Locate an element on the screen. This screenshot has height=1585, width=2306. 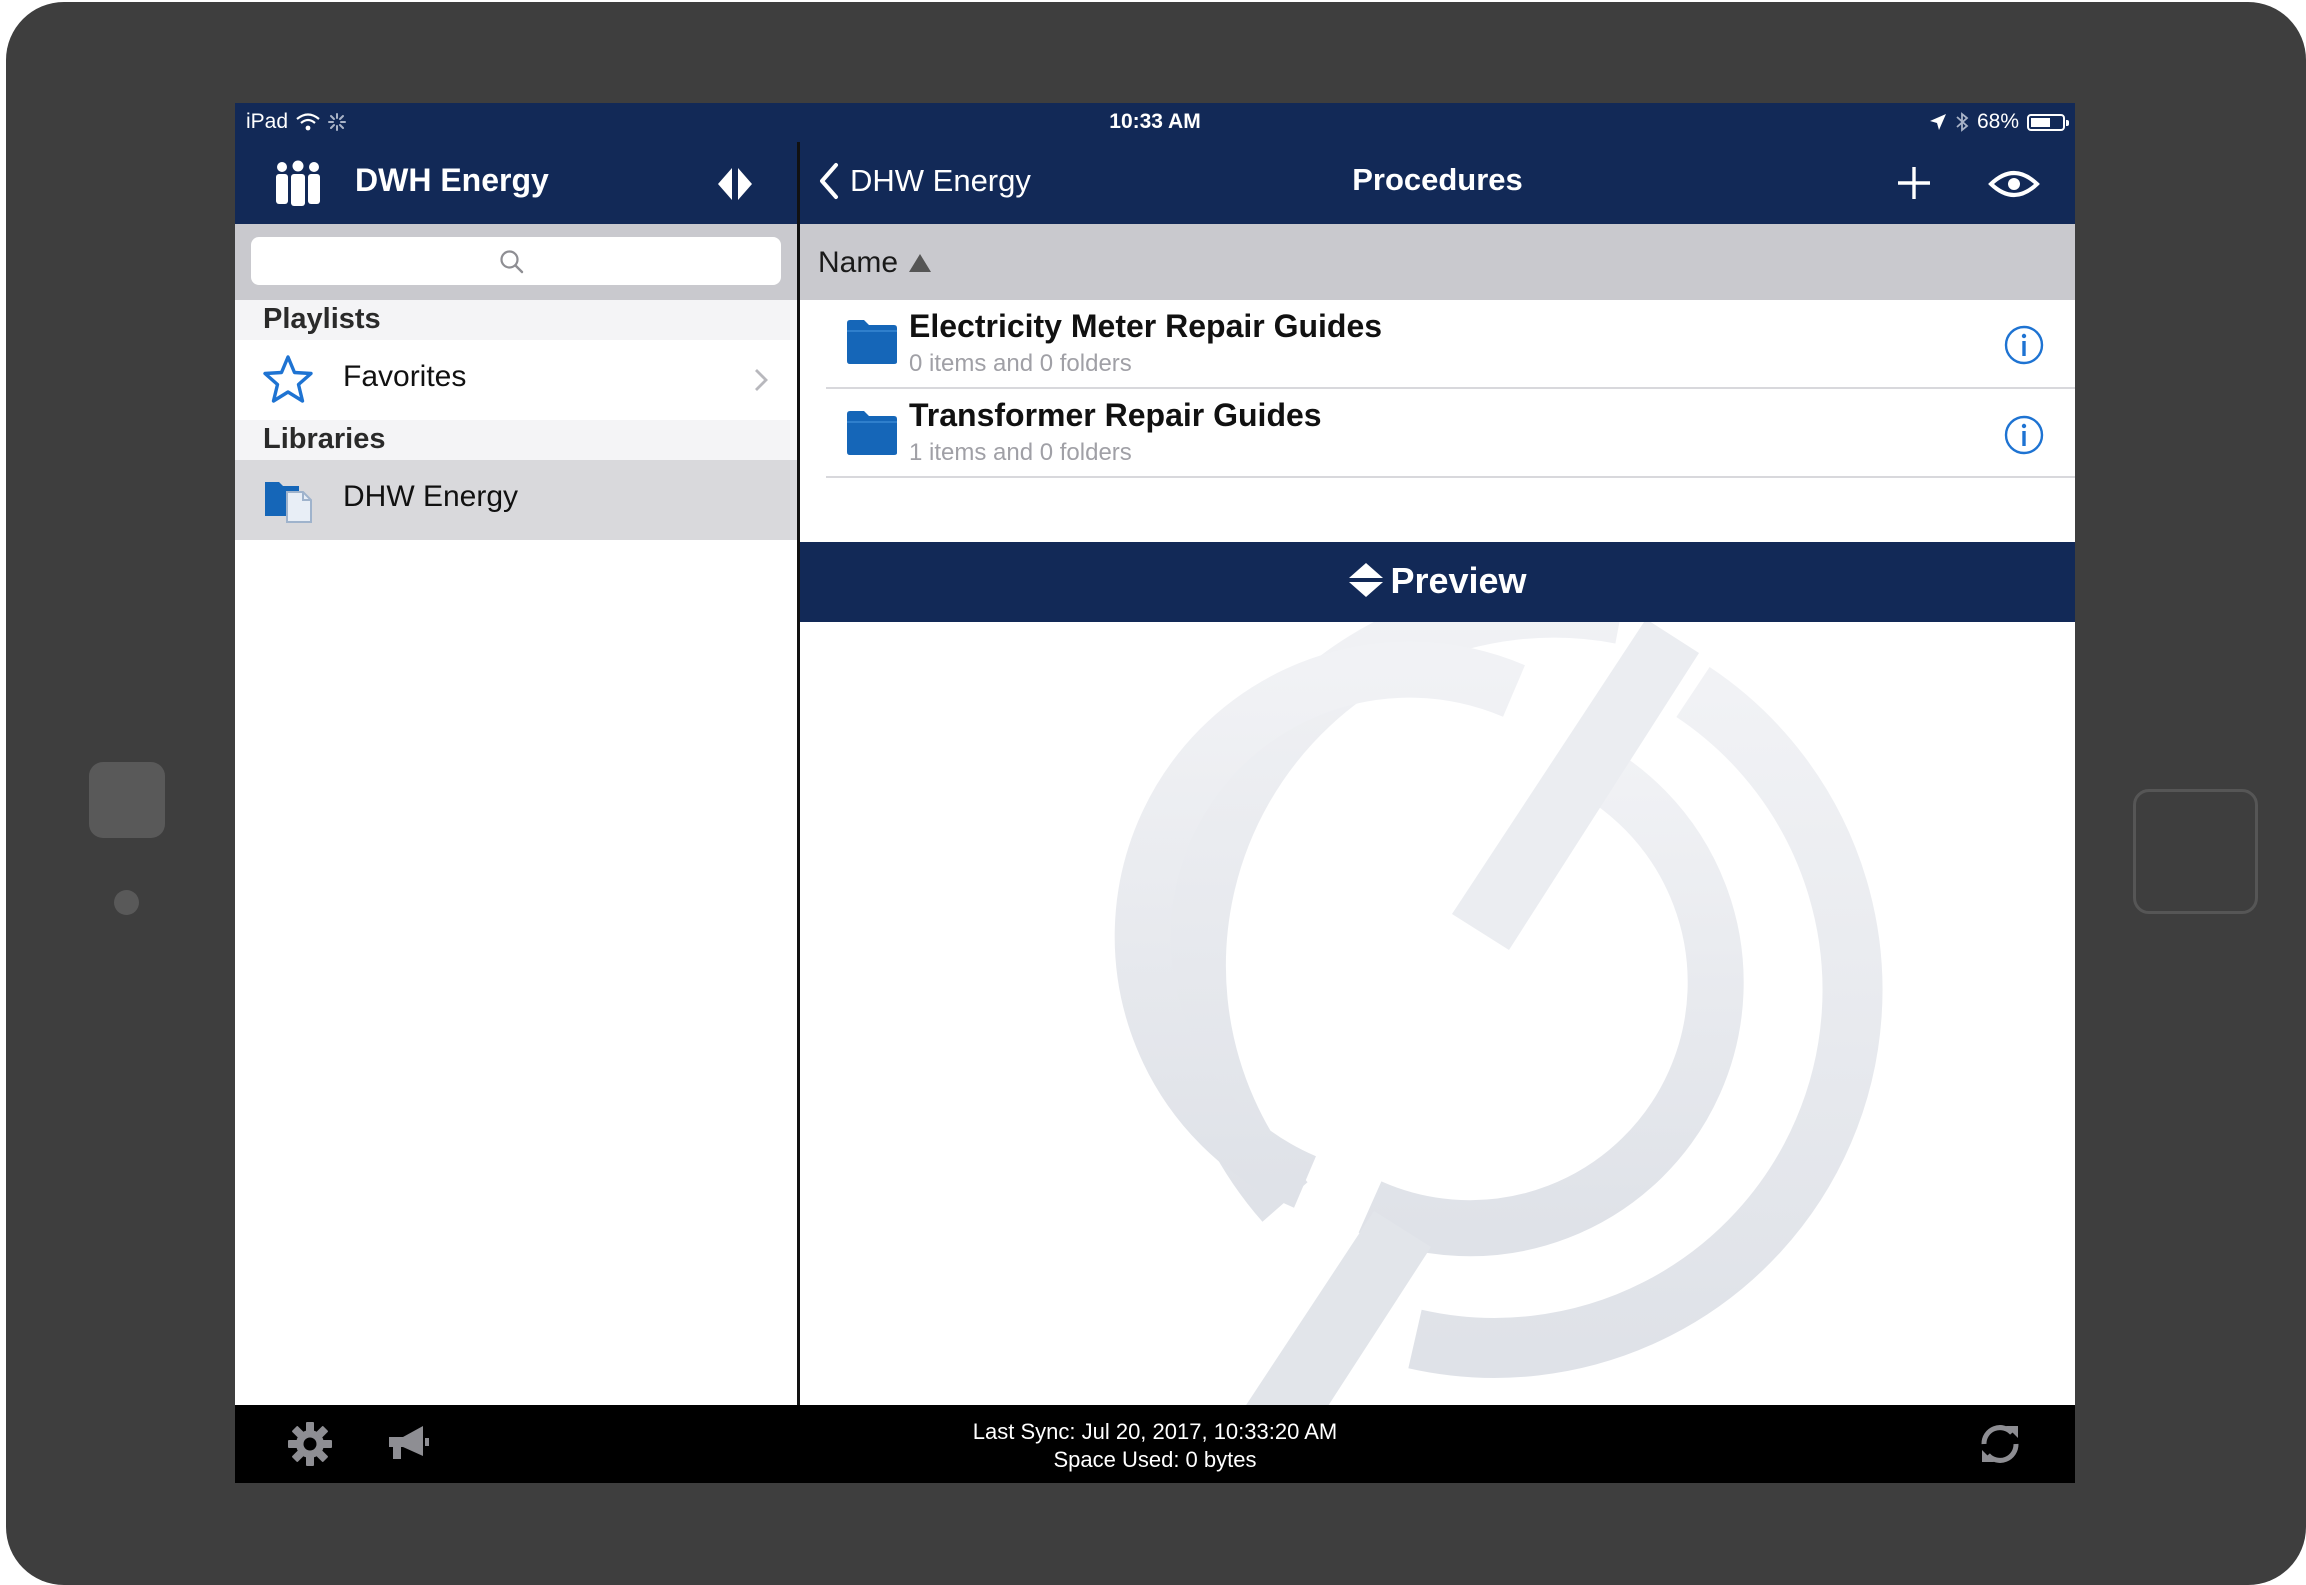
eye-icon is located at coordinates (2014, 184).